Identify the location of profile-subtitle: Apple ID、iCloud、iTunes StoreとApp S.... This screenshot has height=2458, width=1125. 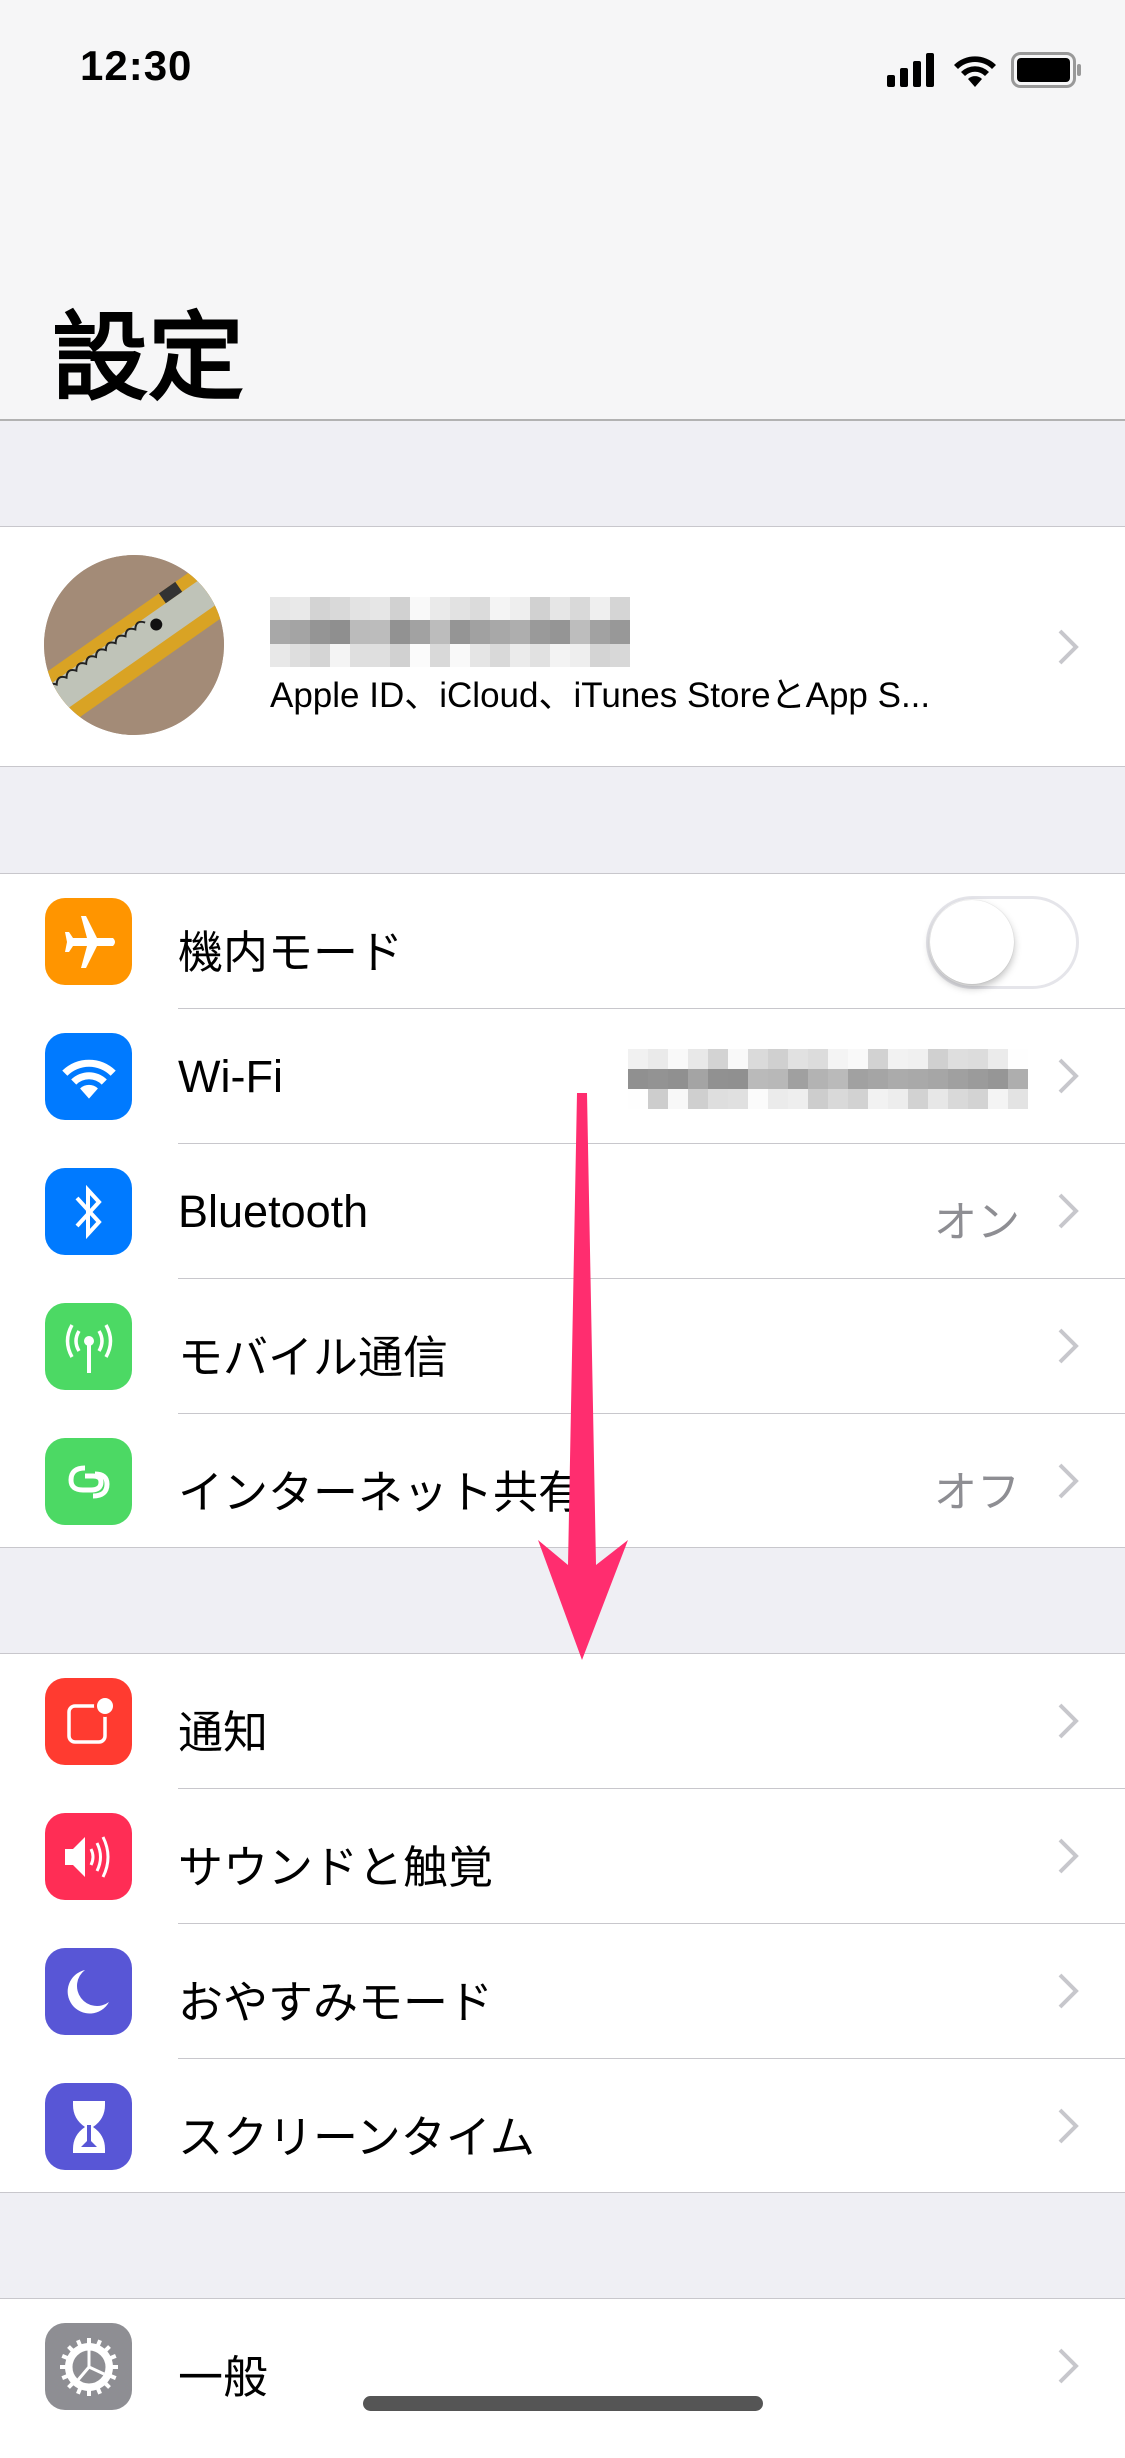
(600, 695).